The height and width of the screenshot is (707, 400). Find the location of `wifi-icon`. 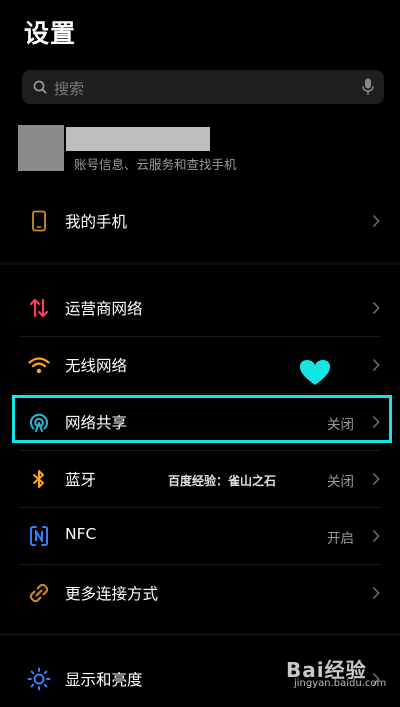

wifi-icon is located at coordinates (39, 365).